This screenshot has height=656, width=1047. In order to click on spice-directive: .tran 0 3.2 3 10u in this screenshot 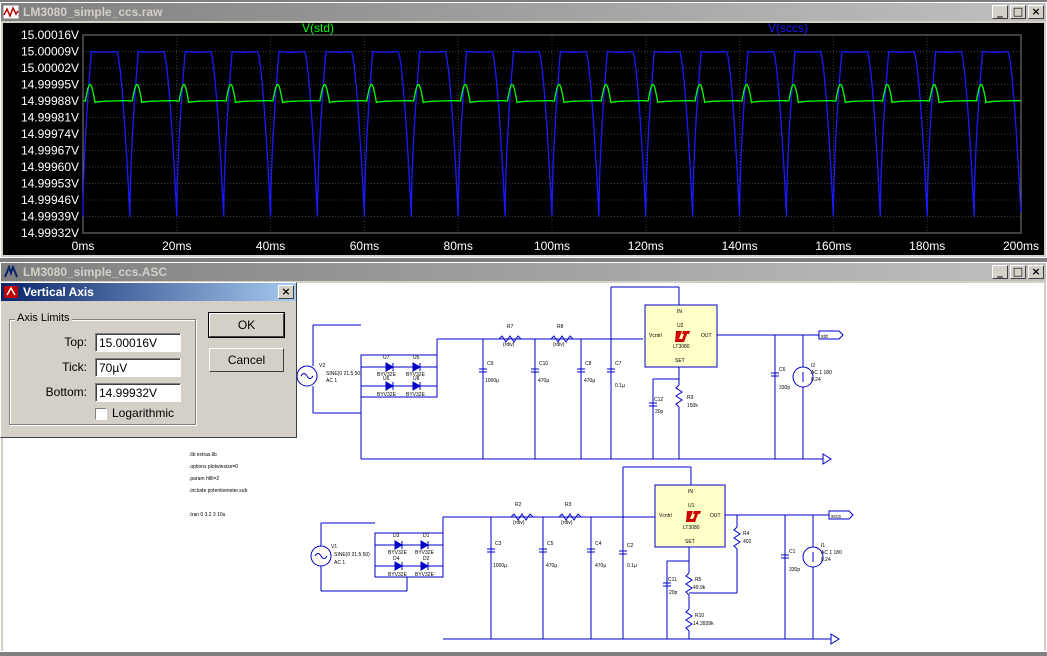, I will do `click(207, 515)`.